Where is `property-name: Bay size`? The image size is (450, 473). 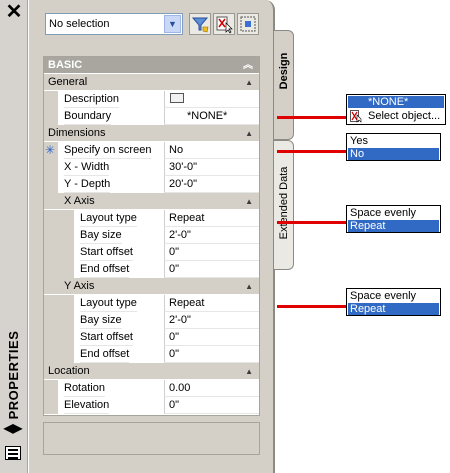 property-name: Bay size is located at coordinates (101, 320).